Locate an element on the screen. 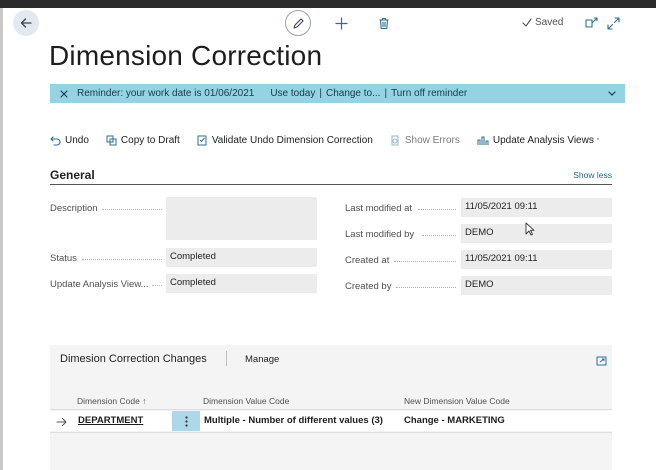  undo-action: Undo is located at coordinates (69, 140).